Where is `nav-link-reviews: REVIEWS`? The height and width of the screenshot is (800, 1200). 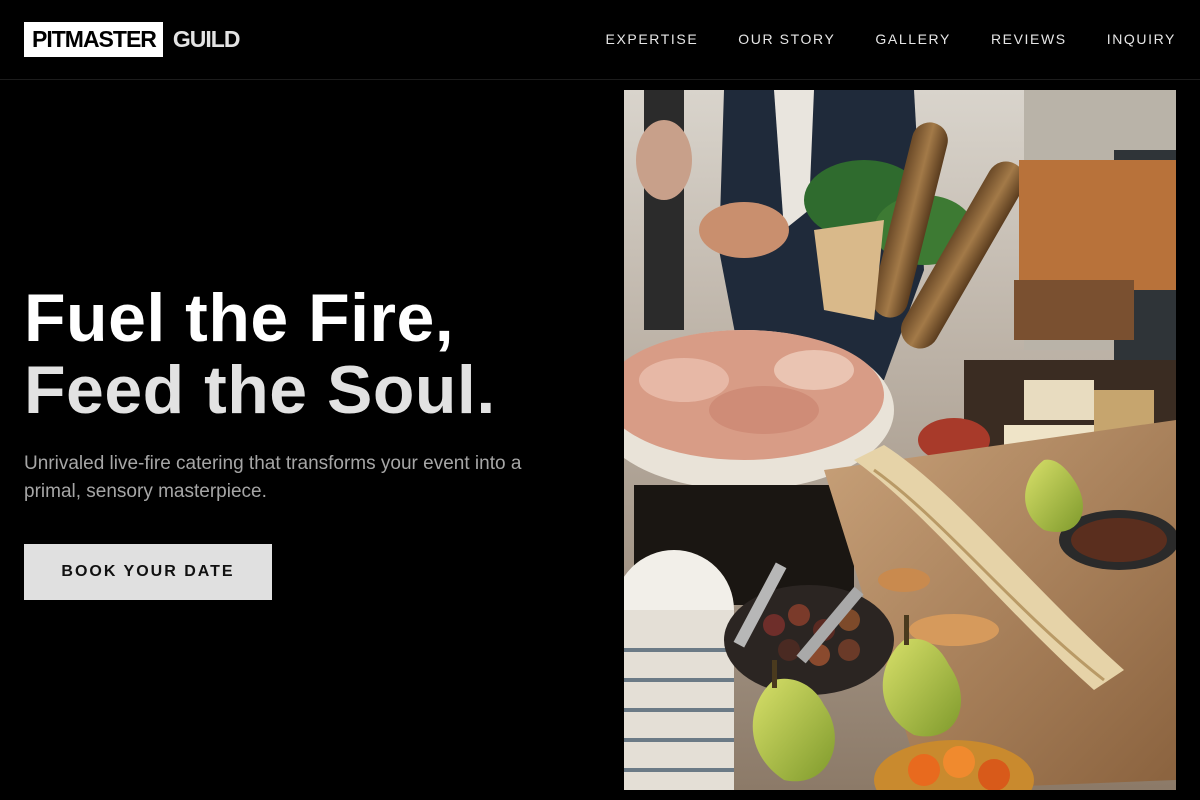 nav-link-reviews: REVIEWS is located at coordinates (1029, 39).